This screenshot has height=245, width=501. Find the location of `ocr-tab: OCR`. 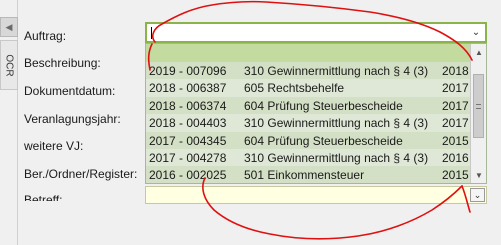

ocr-tab: OCR is located at coordinates (9, 65).